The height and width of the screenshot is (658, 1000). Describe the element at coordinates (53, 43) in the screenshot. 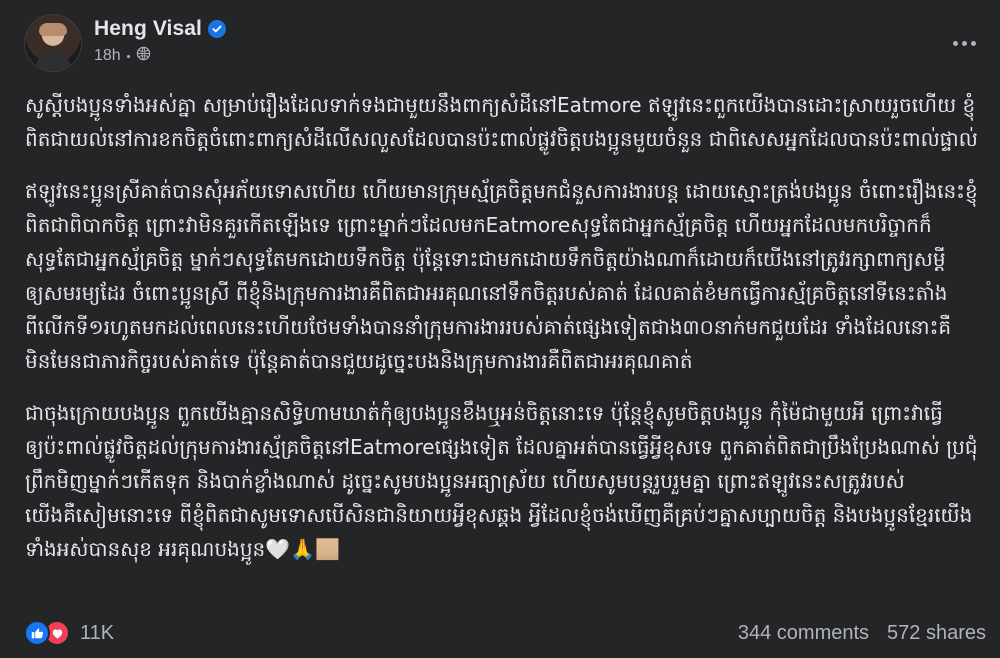

I see `author-avatar` at that location.